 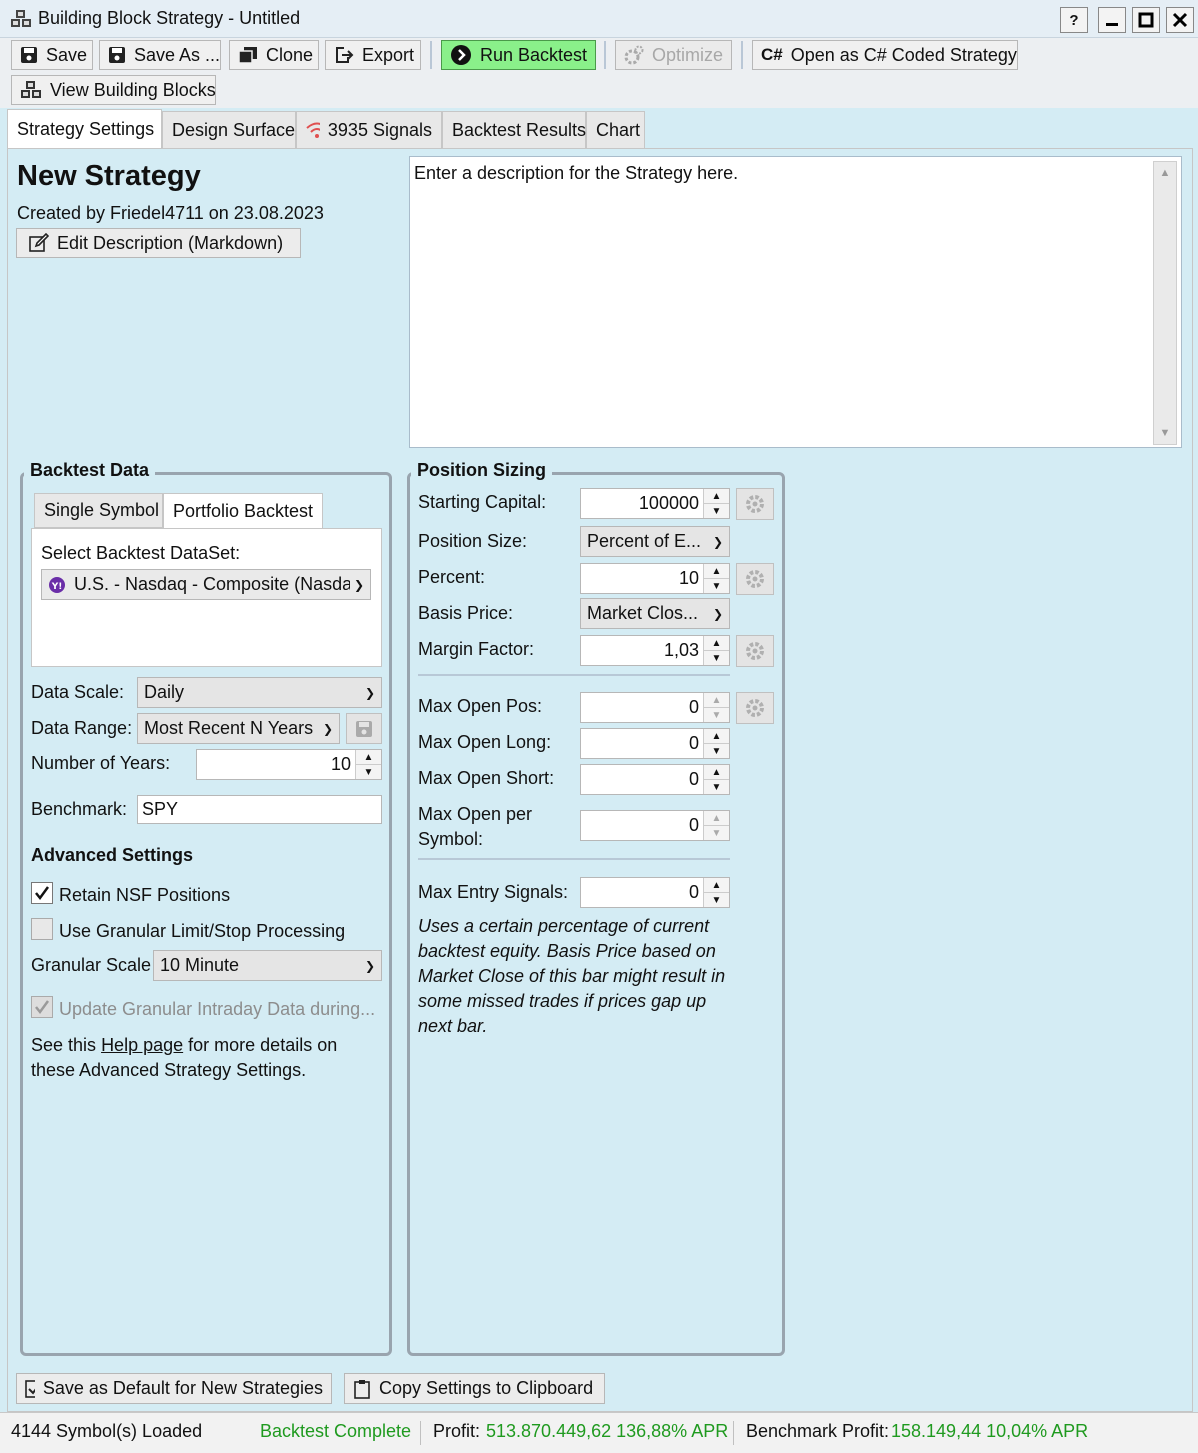 I want to click on years-stepper: 10 ▲ ▼, so click(x=289, y=764).